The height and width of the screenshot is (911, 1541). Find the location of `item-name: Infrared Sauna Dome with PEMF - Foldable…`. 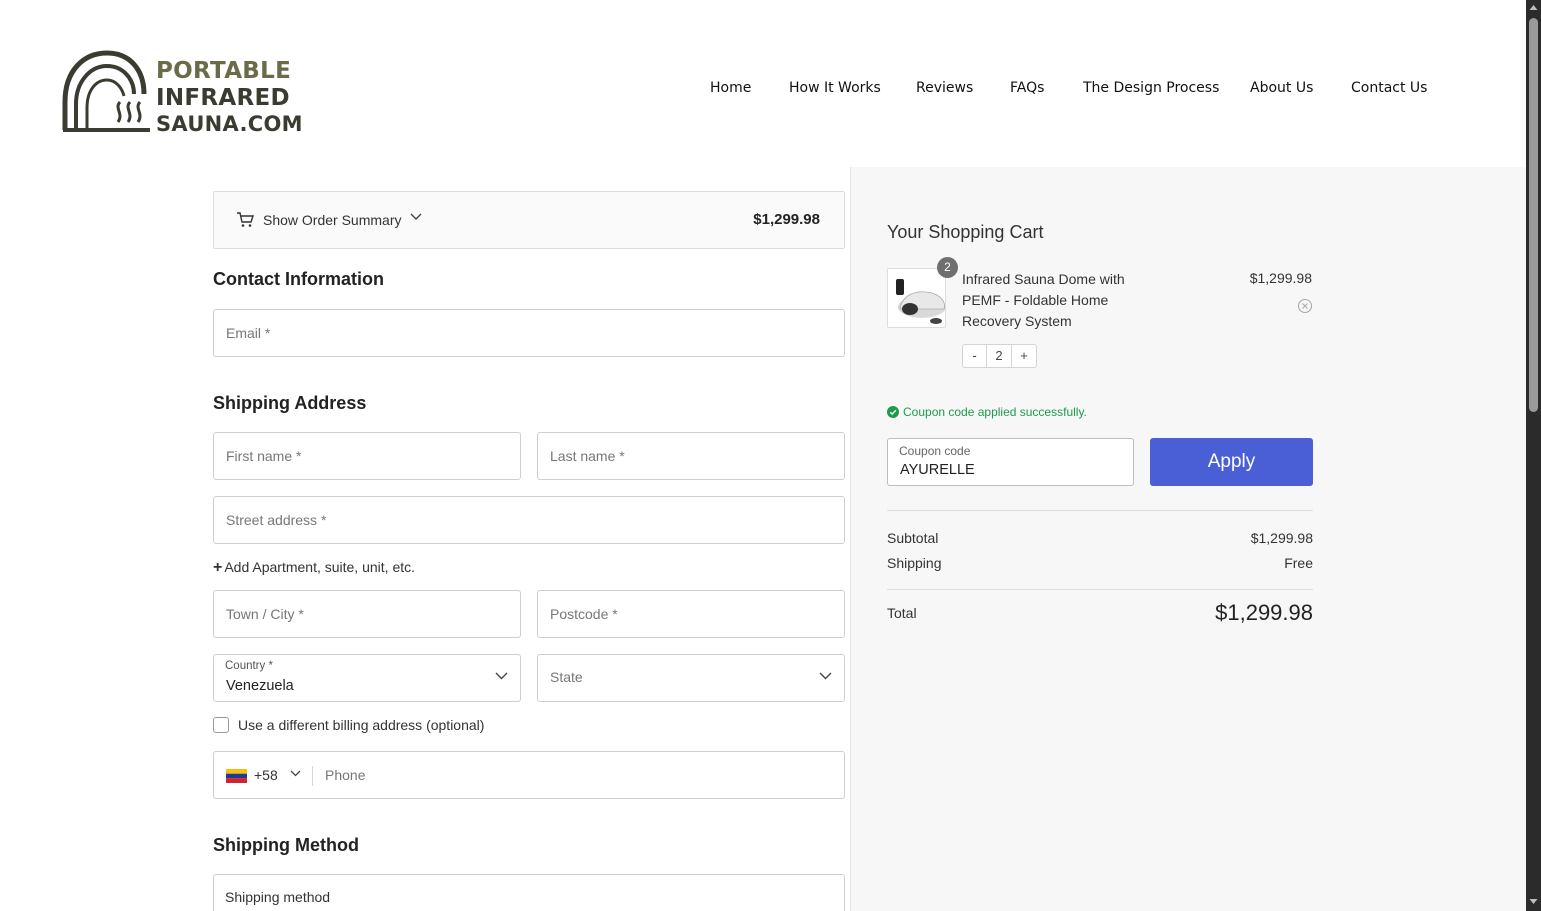

item-name: Infrared Sauna Dome with PEMF - Foldable… is located at coordinates (1043, 300).